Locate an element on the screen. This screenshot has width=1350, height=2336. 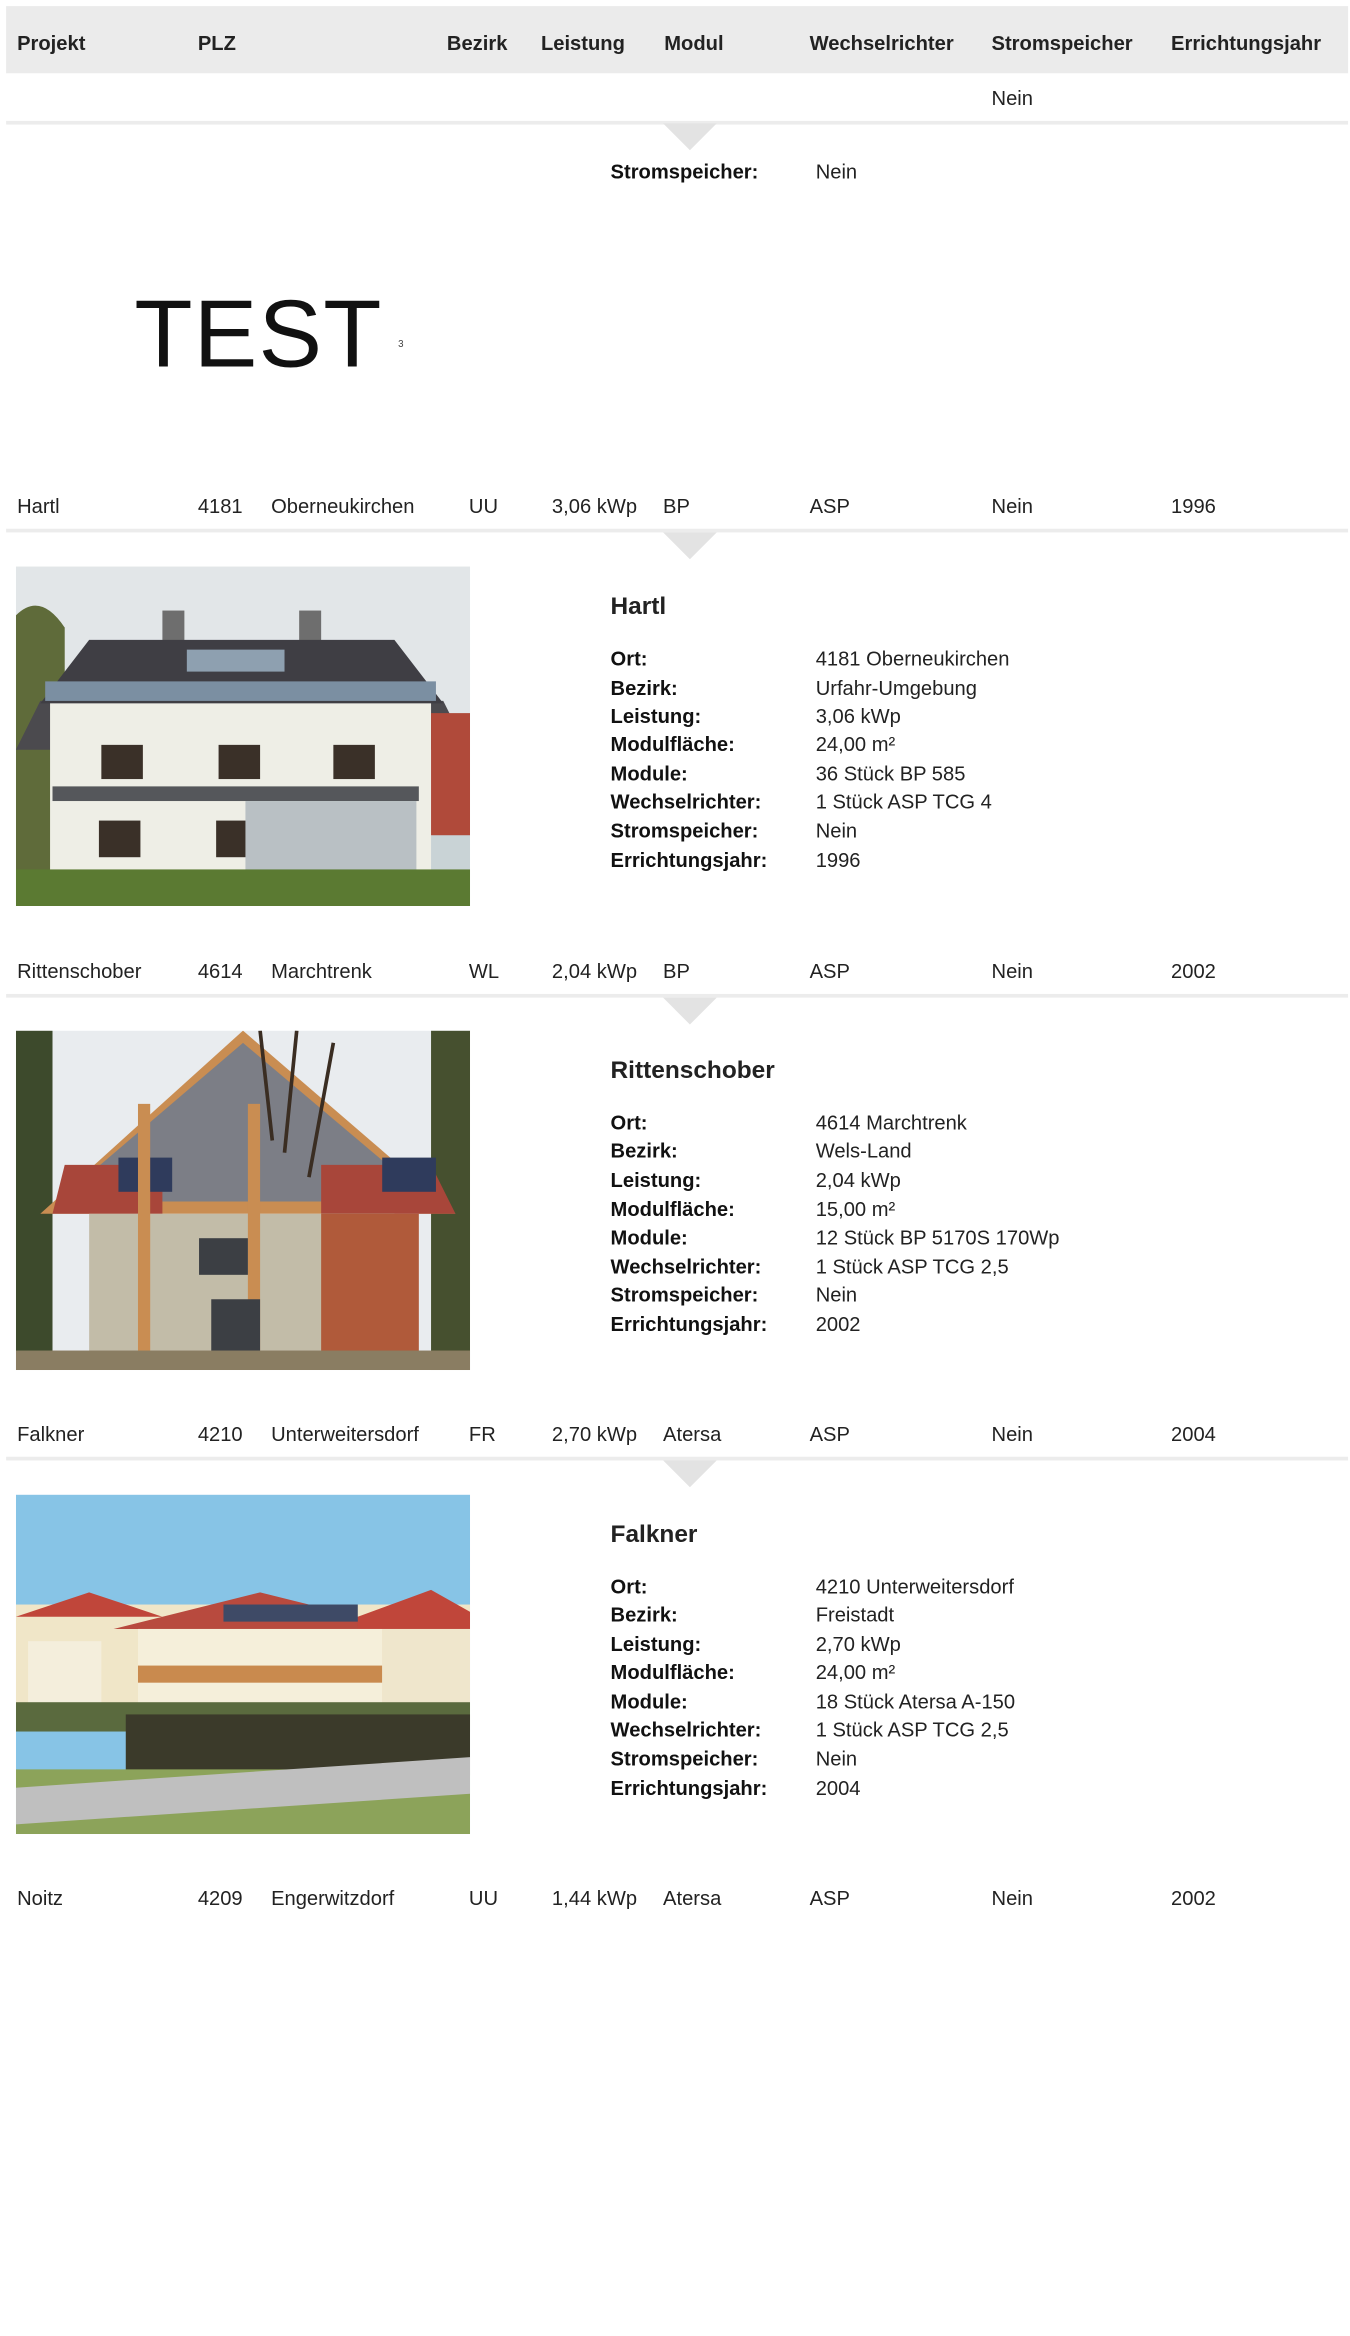
value-modulflaeche: 15,00 m² is located at coordinates (855, 1210).